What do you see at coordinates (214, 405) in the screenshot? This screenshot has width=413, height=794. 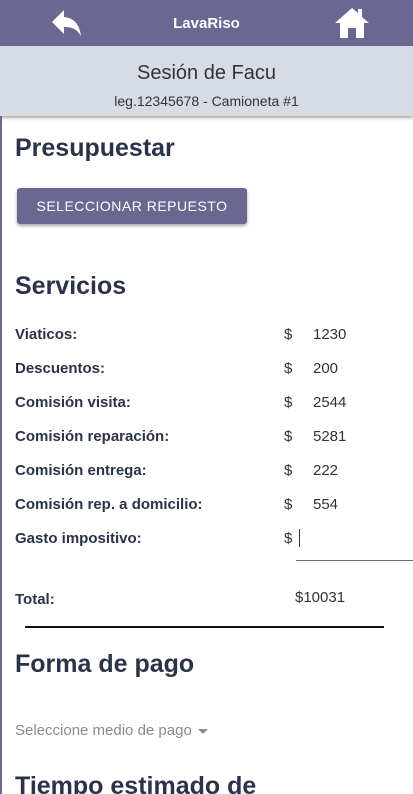 I see `service-row: Comisión visita: $ 2544` at bounding box center [214, 405].